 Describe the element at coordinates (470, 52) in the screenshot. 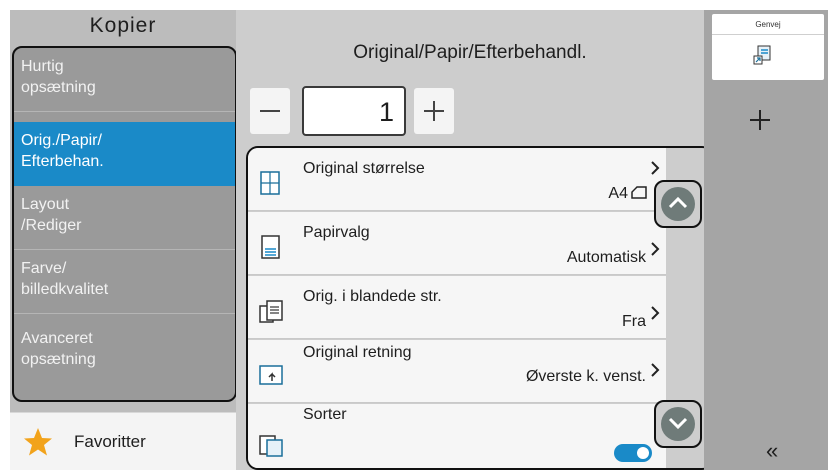

I see `page-title: Original/Papir/Efterbehandl.` at that location.